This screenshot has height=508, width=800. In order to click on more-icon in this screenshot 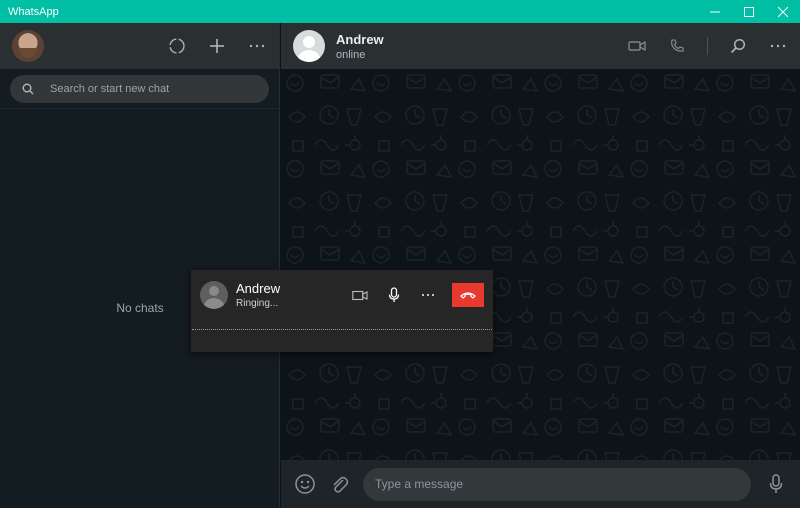, I will do `click(428, 295)`.